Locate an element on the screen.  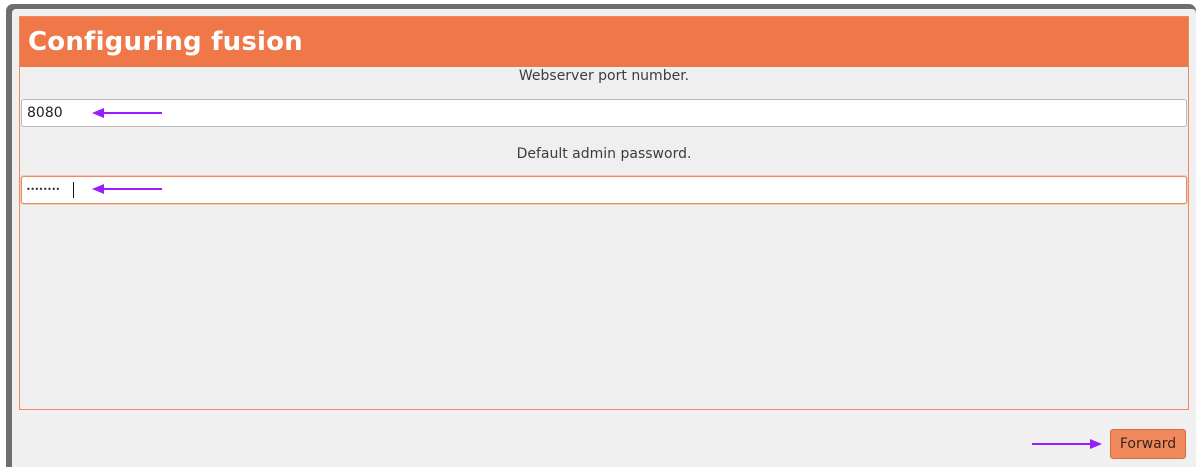
port-label: Webserver port number. is located at coordinates (604, 76).